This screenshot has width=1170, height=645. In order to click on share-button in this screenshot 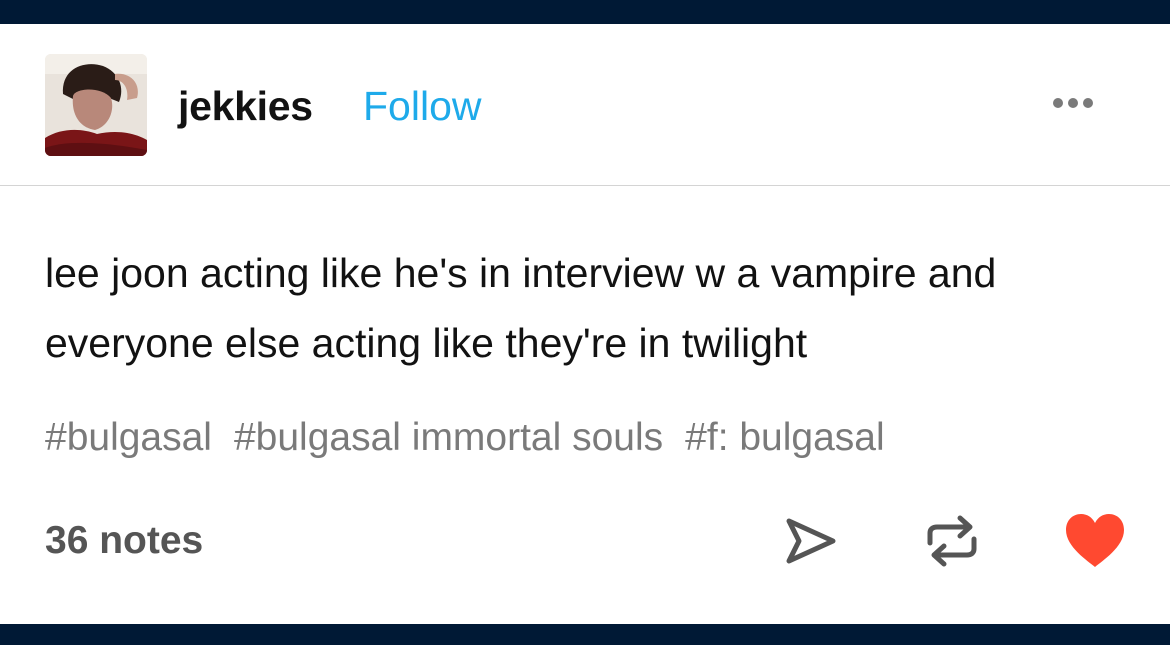, I will do `click(811, 541)`.